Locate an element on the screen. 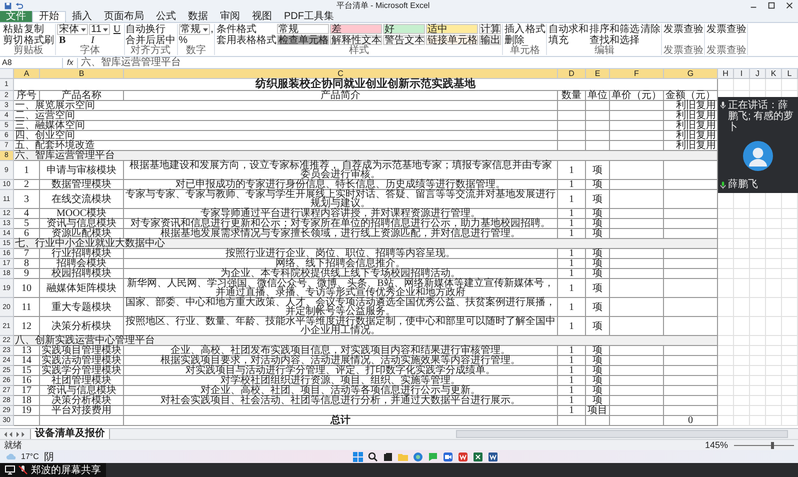 Image resolution: width=798 pixels, height=477 pixels. cell-style-option: 警告文本 is located at coordinates (404, 40).